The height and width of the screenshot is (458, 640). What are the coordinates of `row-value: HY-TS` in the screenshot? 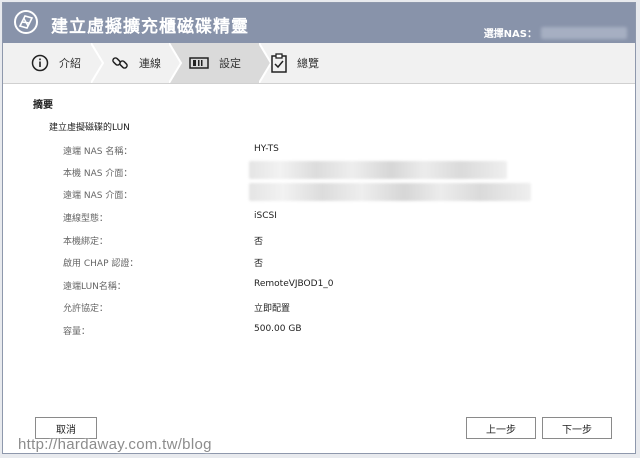 It's located at (266, 149).